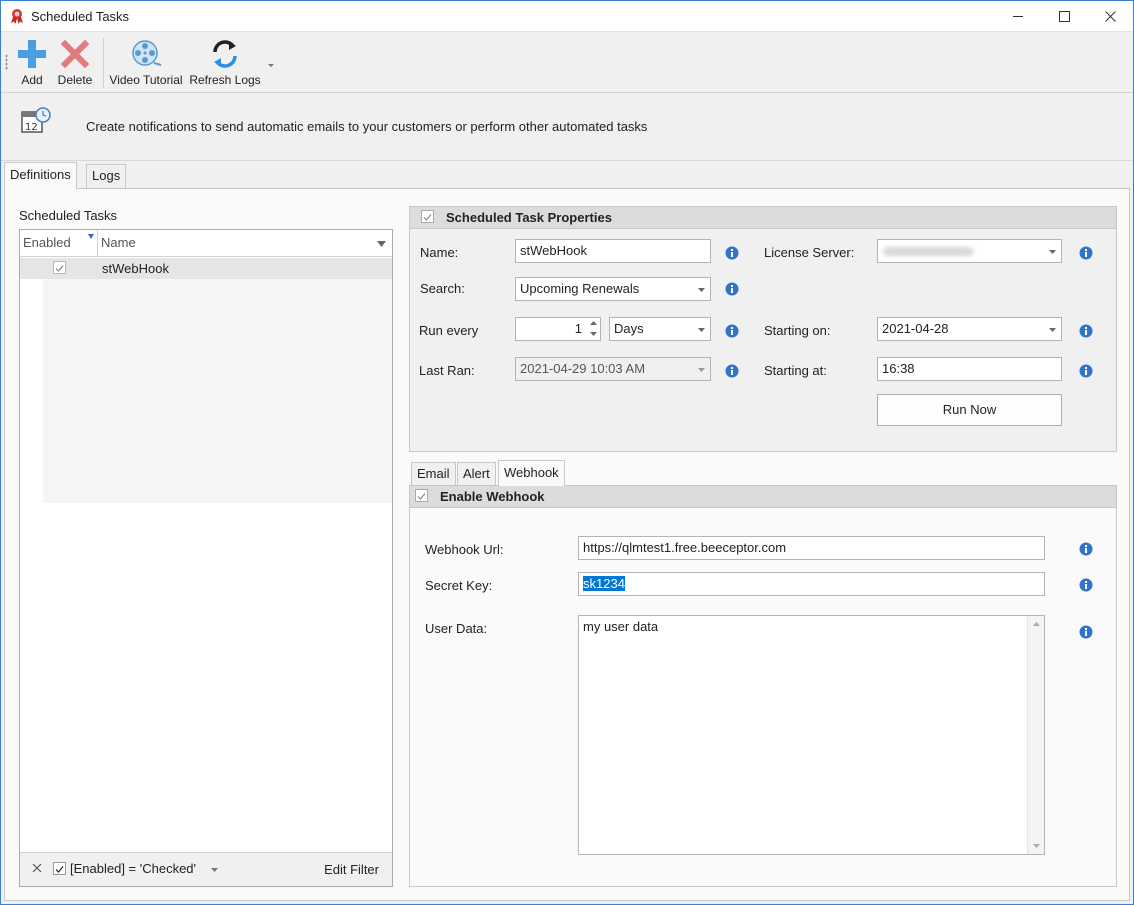 Image resolution: width=1134 pixels, height=905 pixels. What do you see at coordinates (567, 16) in the screenshot?
I see `title-bar: Scheduled Tasks` at bounding box center [567, 16].